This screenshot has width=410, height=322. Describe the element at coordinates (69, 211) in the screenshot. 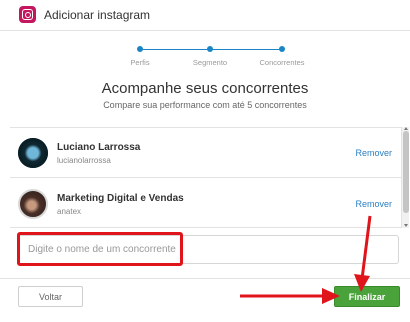

I see `competitor-handle: anatex` at that location.